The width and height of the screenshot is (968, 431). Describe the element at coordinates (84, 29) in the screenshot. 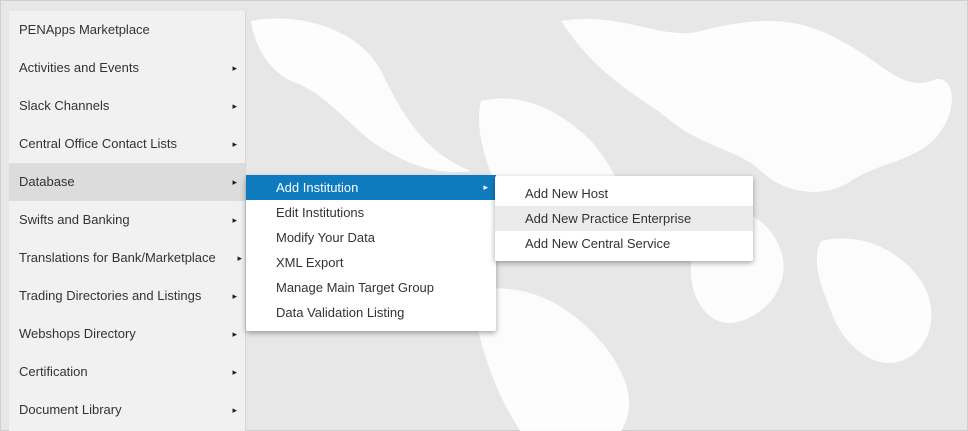

I see `menu-item-label: PENApps Marketplace` at that location.